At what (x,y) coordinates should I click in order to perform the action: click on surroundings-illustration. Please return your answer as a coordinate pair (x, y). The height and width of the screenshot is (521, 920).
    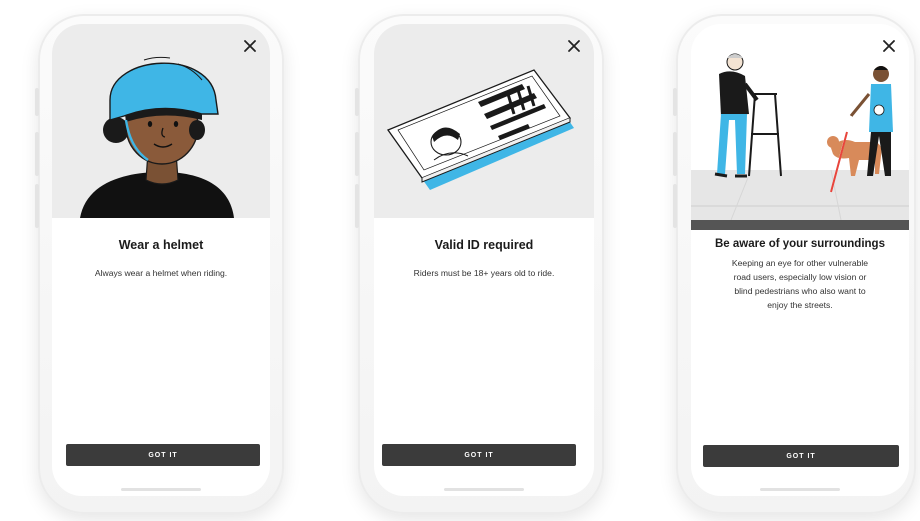
    Looking at the image, I should click on (800, 127).